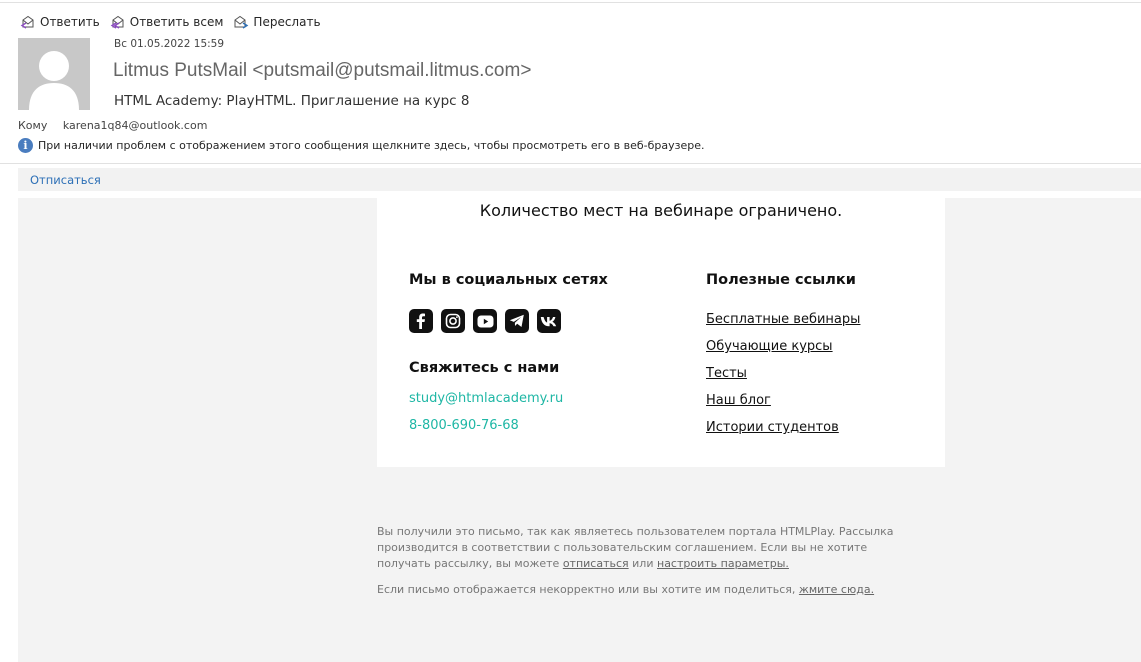 The image size is (1141, 662). What do you see at coordinates (287, 22) in the screenshot?
I see `forward-label: Переслать` at bounding box center [287, 22].